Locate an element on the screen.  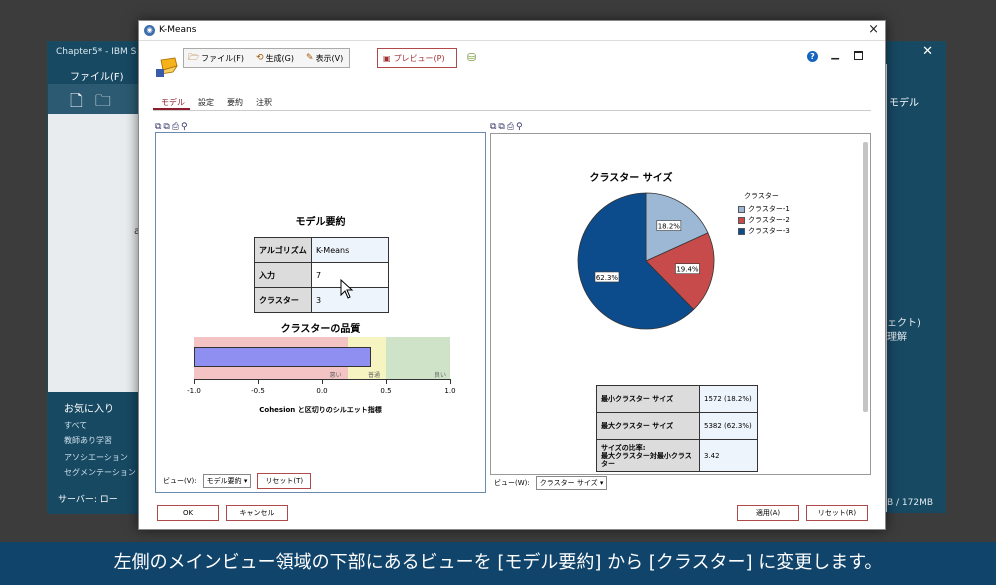
view-menu-button: ✎ 表示(V) is located at coordinates (324, 58).